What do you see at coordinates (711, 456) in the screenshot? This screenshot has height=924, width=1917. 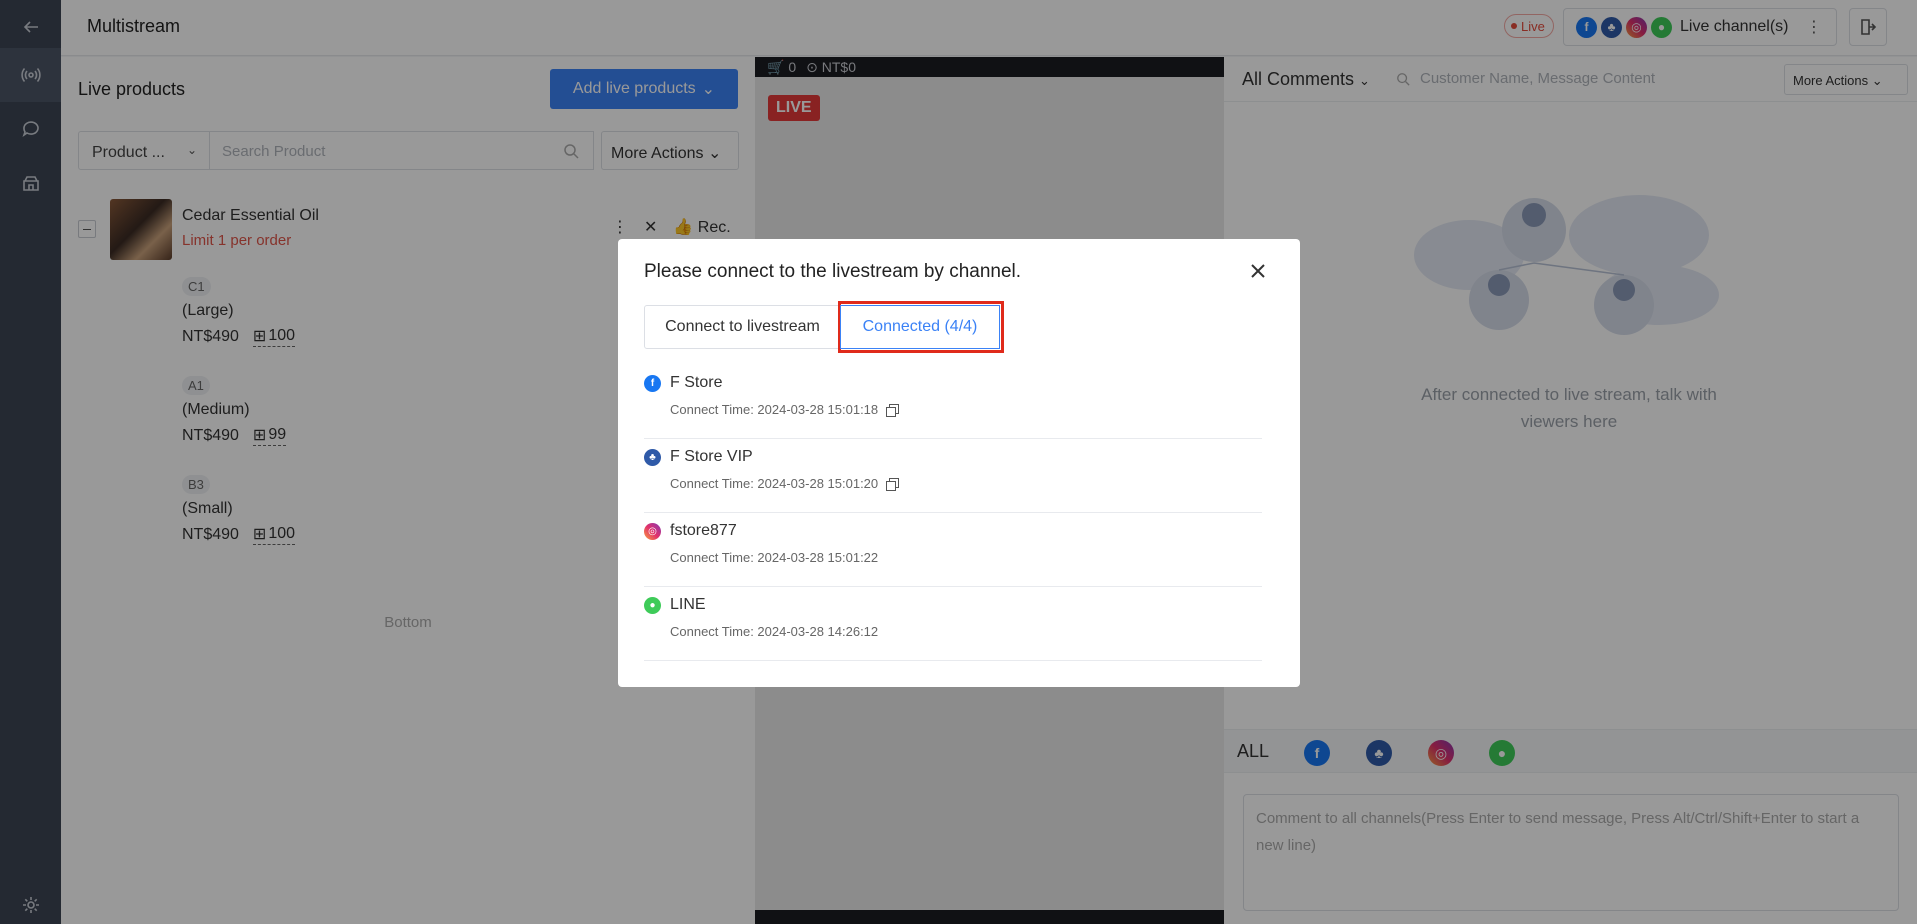 I see `connection-name: F Store VIP` at bounding box center [711, 456].